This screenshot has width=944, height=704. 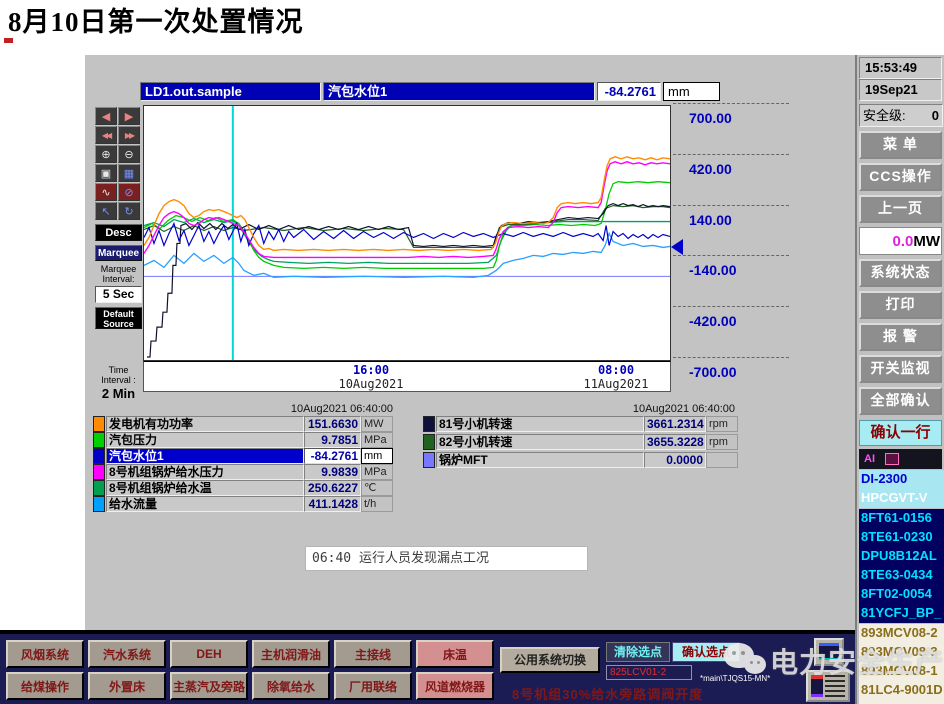 I want to click on security-level: 安全级: 0, so click(x=901, y=115).